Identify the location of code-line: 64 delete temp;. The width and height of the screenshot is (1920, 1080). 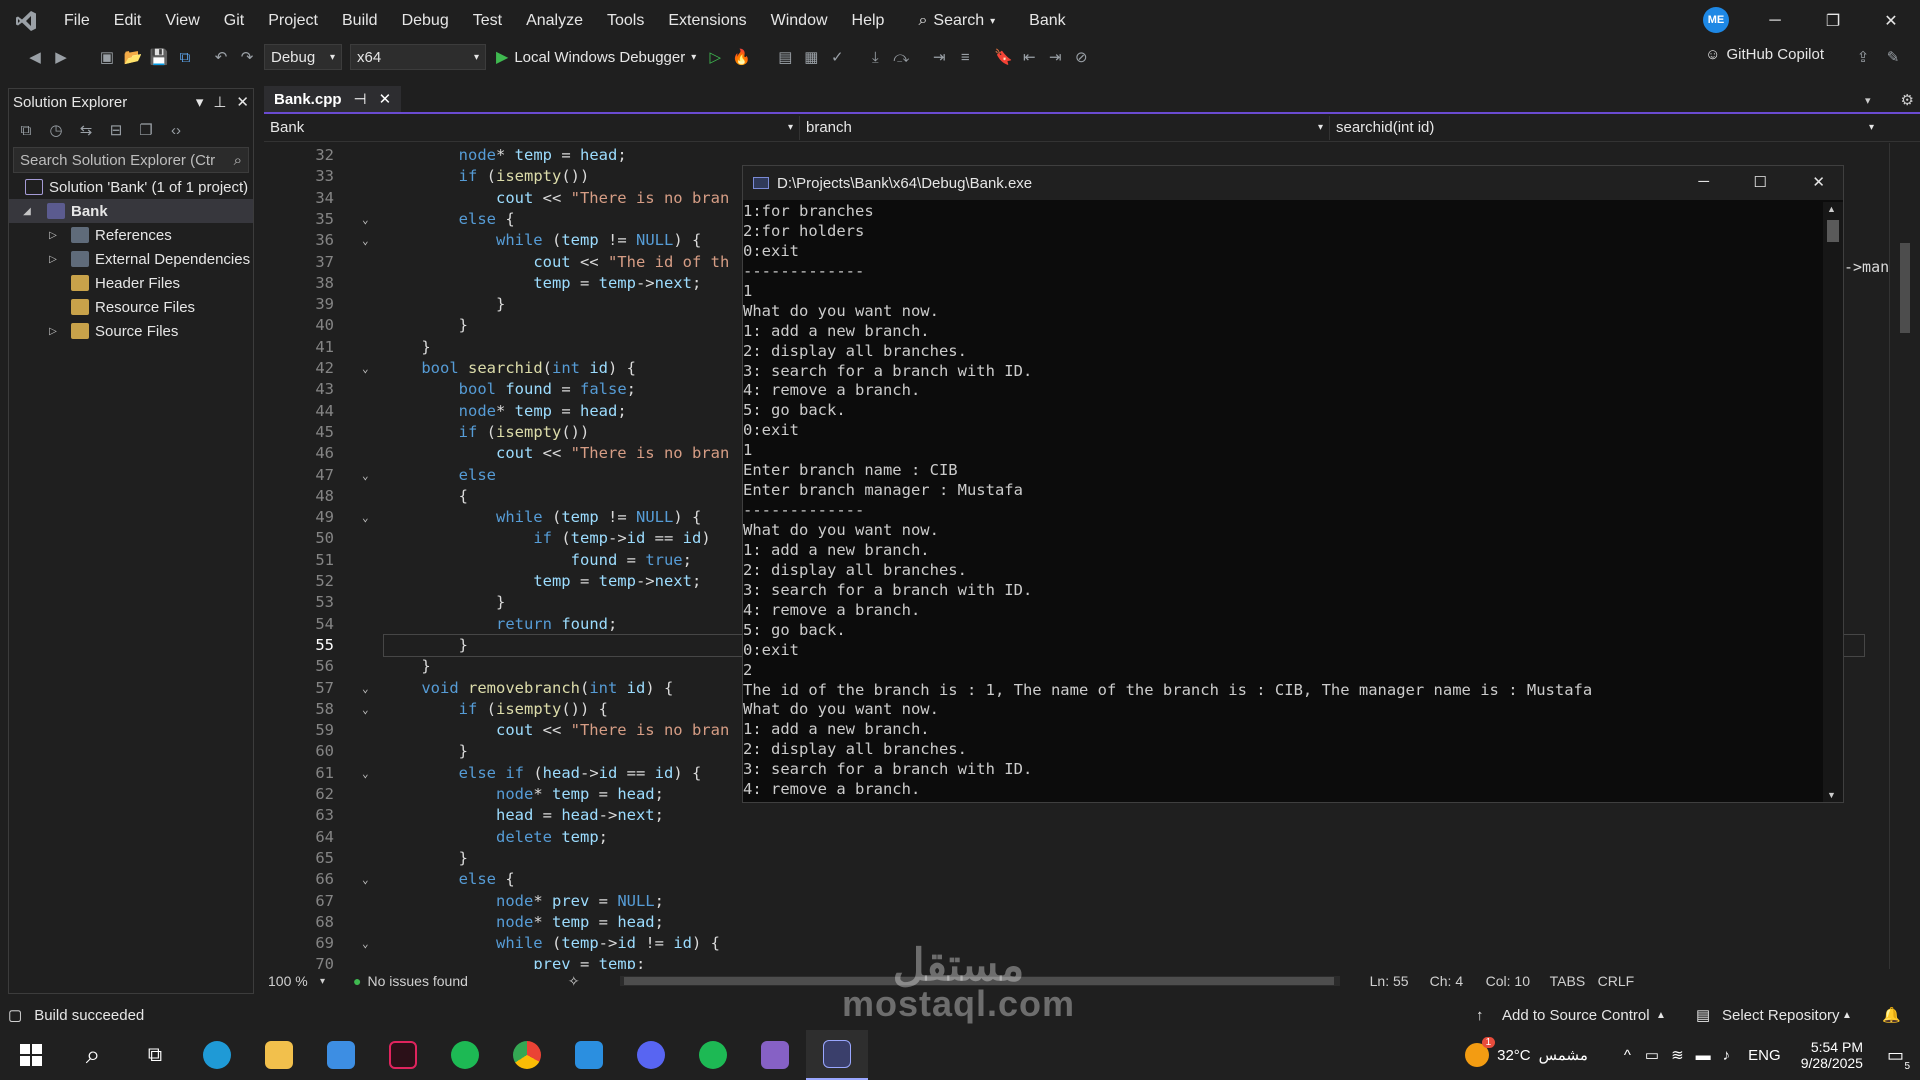
(1074, 837).